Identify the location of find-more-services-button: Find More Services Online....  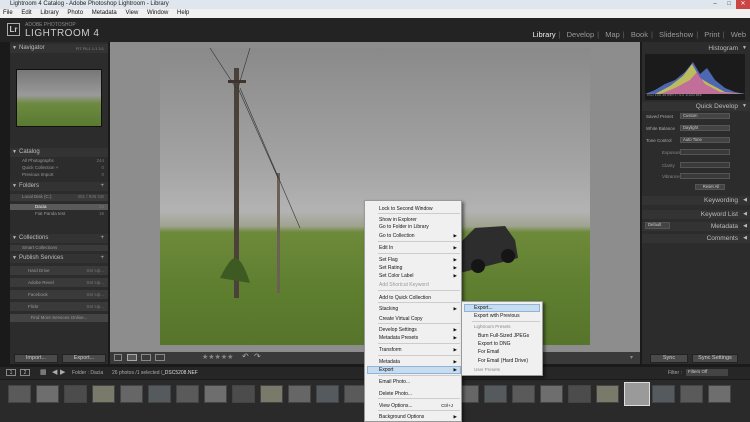
(59, 318).